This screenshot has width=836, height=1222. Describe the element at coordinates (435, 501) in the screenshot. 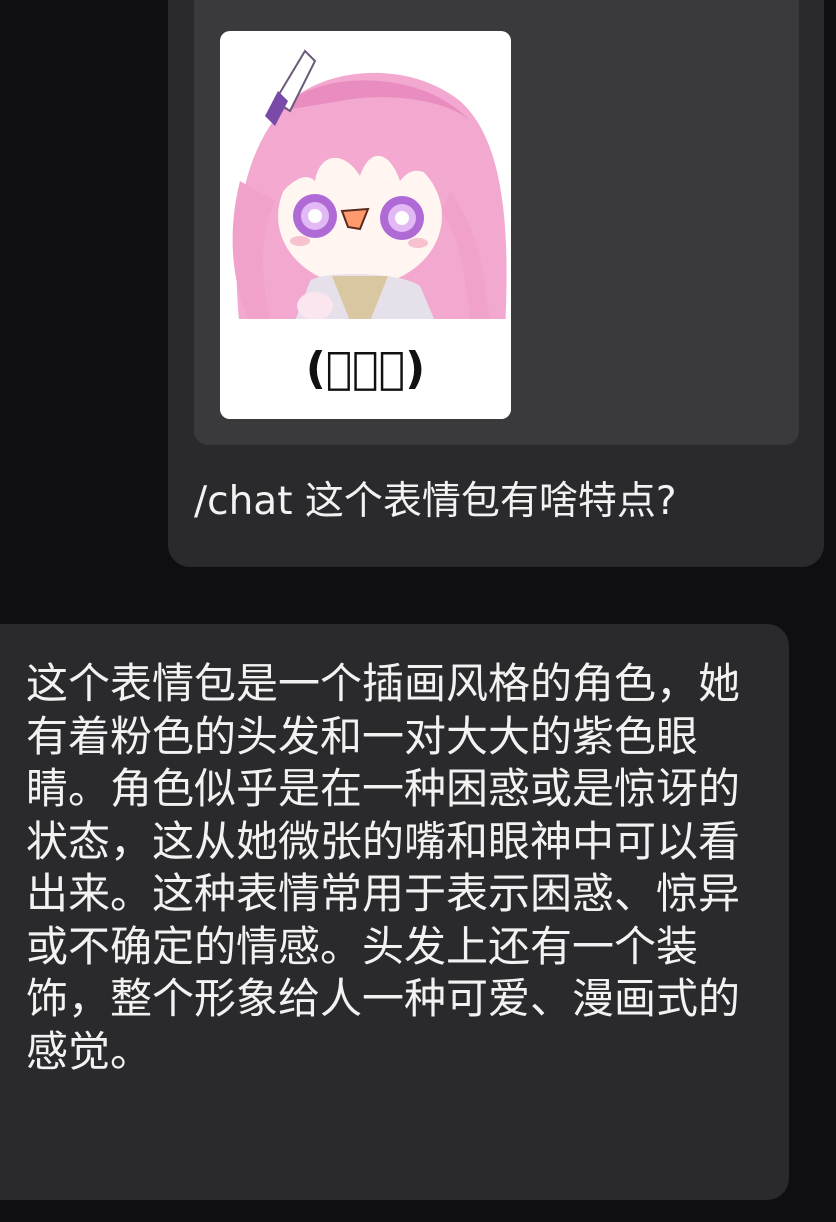

I see `outgoing-message-text: /chat 这个表情包有啥特点?` at that location.